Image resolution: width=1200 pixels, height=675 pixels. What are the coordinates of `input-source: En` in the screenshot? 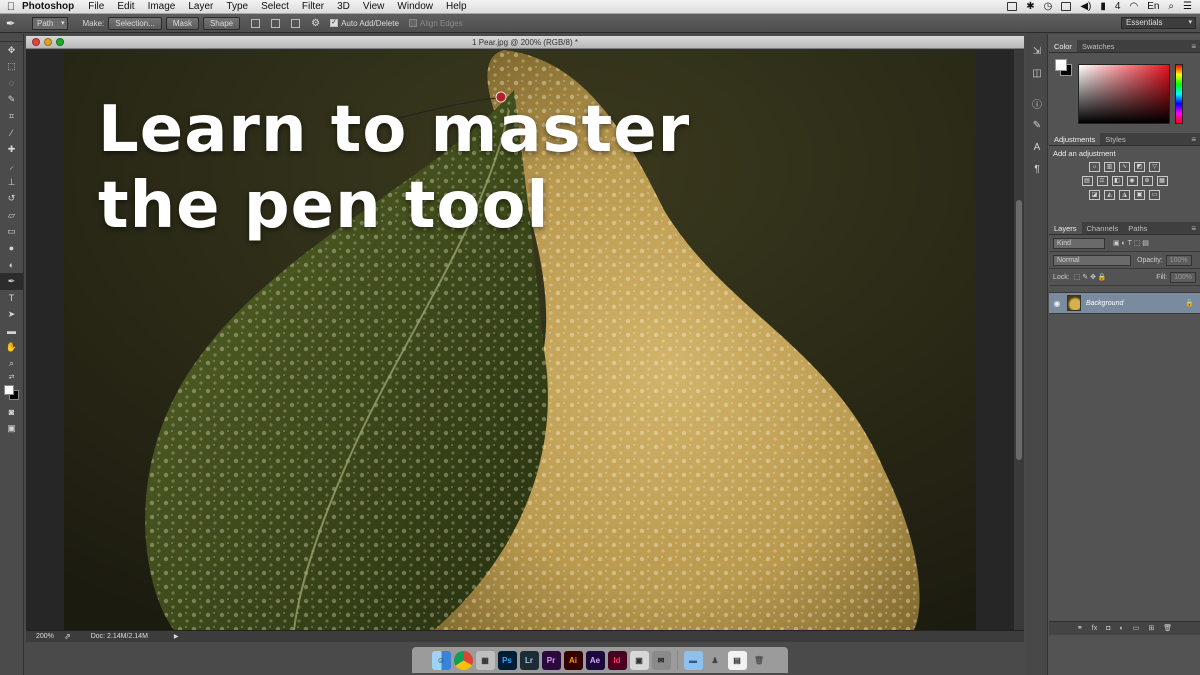 It's located at (1153, 6).